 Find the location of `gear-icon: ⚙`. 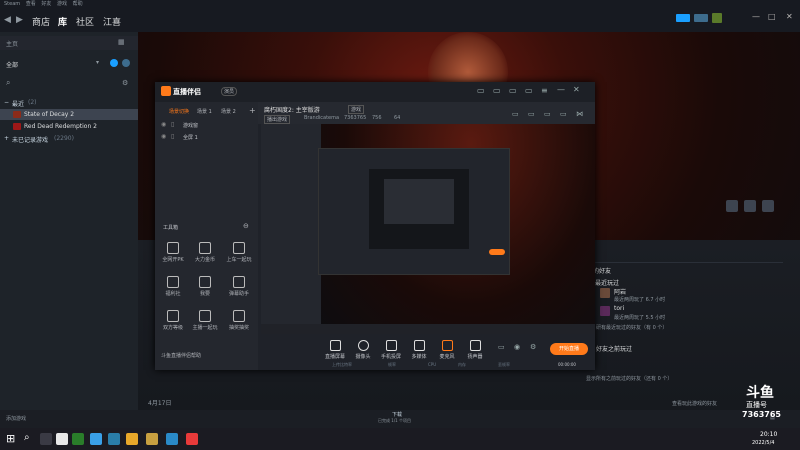

gear-icon: ⚙ is located at coordinates (533, 347).